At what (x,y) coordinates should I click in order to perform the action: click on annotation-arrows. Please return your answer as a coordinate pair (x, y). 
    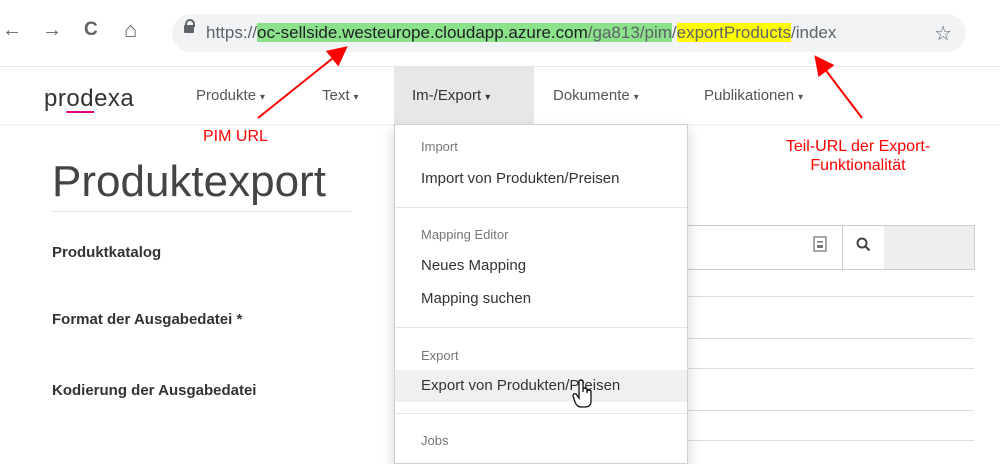
    Looking at the image, I should click on (560, 82).